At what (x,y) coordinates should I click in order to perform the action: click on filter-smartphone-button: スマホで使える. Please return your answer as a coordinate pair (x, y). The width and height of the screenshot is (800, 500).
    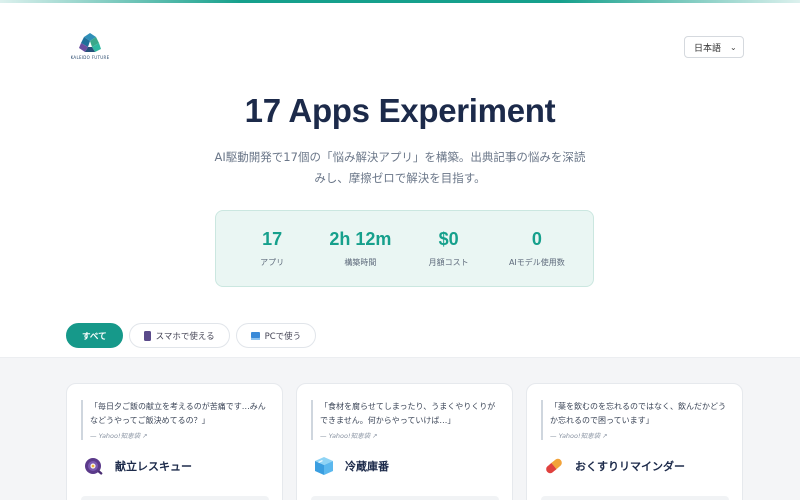
    Looking at the image, I should click on (179, 335).